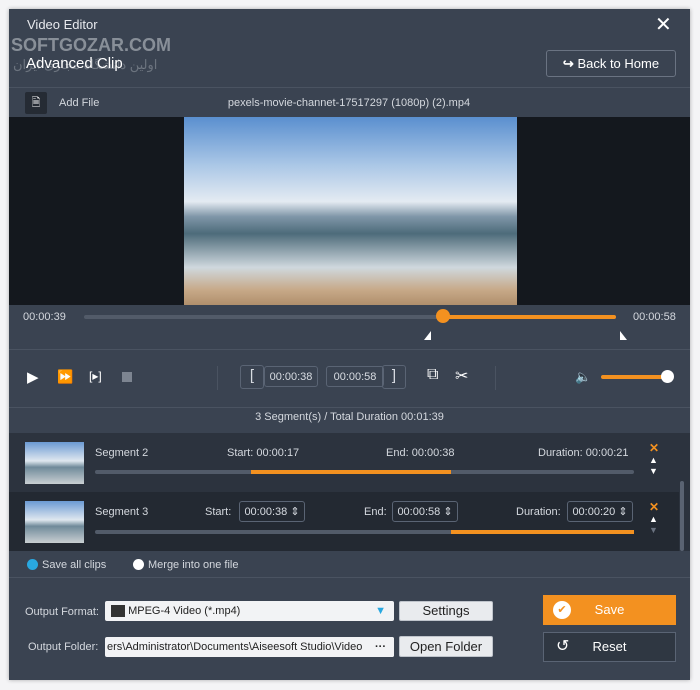  What do you see at coordinates (118, 611) in the screenshot?
I see `mpeg-icon` at bounding box center [118, 611].